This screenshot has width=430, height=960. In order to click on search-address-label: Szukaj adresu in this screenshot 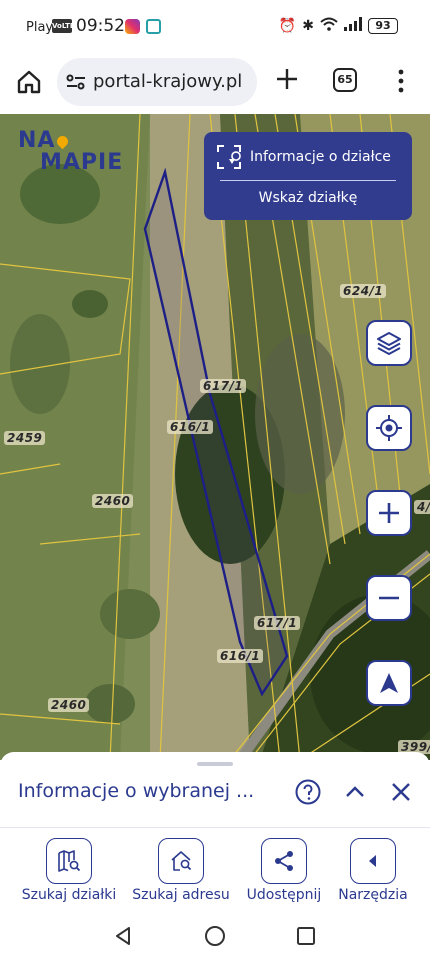, I will do `click(181, 895)`.